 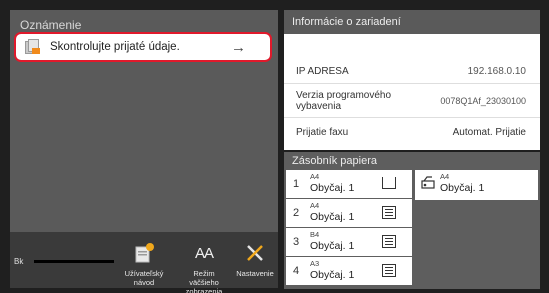 I want to click on tray-row-4: 4 A3 Obyčaj. 1, so click(x=349, y=271).